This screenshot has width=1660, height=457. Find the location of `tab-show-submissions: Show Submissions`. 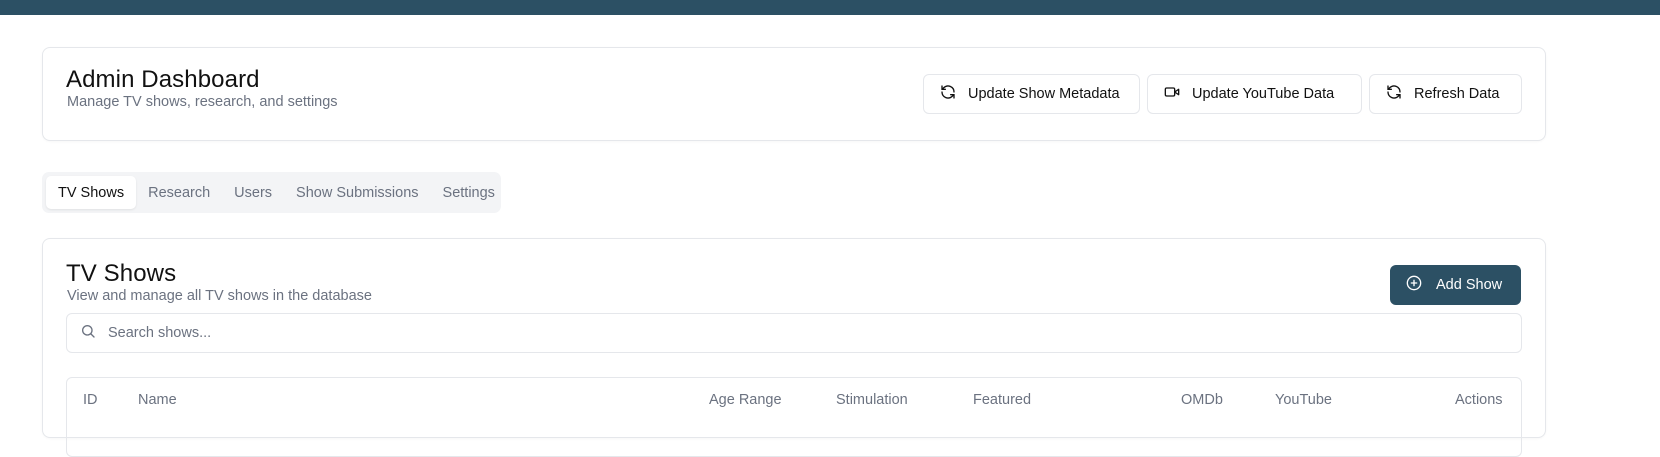

tab-show-submissions: Show Submissions is located at coordinates (357, 192).